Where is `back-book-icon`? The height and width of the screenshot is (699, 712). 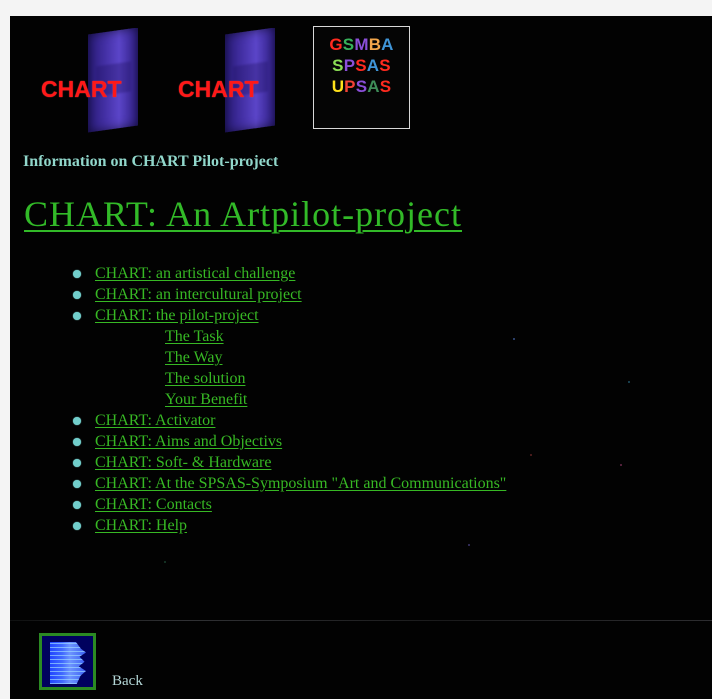 back-book-icon is located at coordinates (68, 663).